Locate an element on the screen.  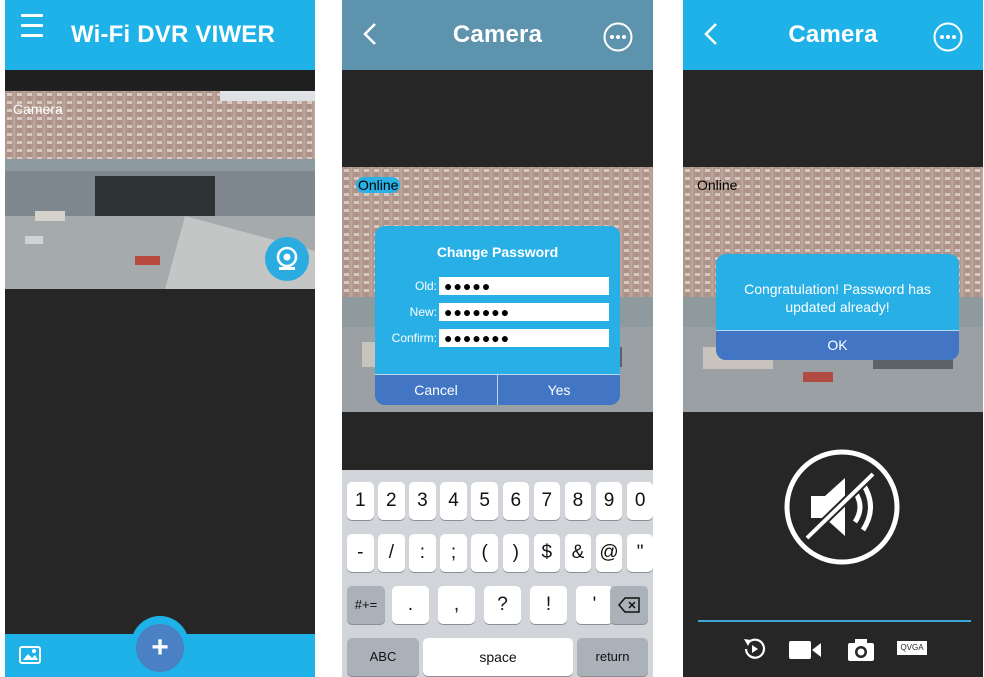
menu-icon is located at coordinates (33, 32).